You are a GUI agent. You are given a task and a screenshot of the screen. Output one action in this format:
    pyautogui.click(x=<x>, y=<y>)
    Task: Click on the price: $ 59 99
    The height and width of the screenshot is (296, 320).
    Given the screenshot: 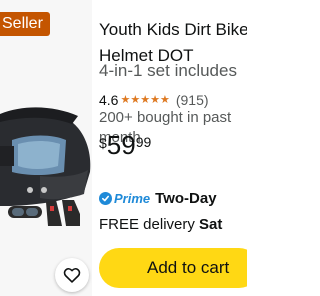 What is the action you would take?
    pyautogui.click(x=125, y=145)
    